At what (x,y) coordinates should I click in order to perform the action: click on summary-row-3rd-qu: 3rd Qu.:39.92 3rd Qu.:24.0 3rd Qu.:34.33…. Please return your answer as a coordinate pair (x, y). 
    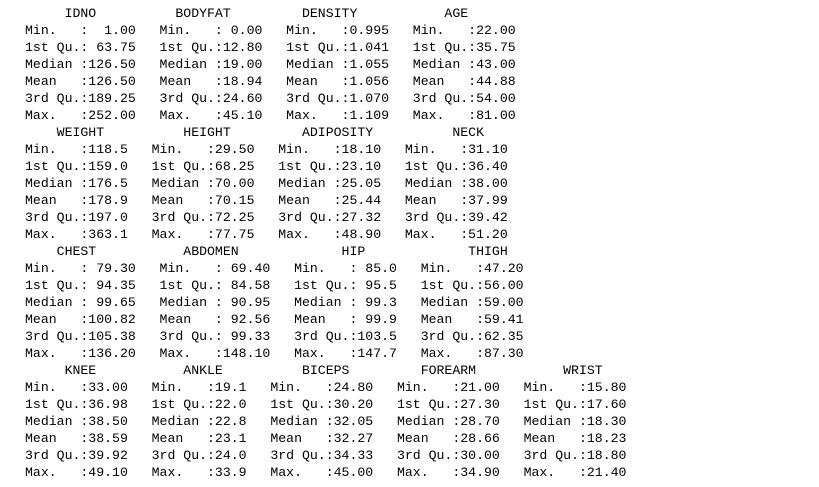
    Looking at the image, I should click on (334, 455).